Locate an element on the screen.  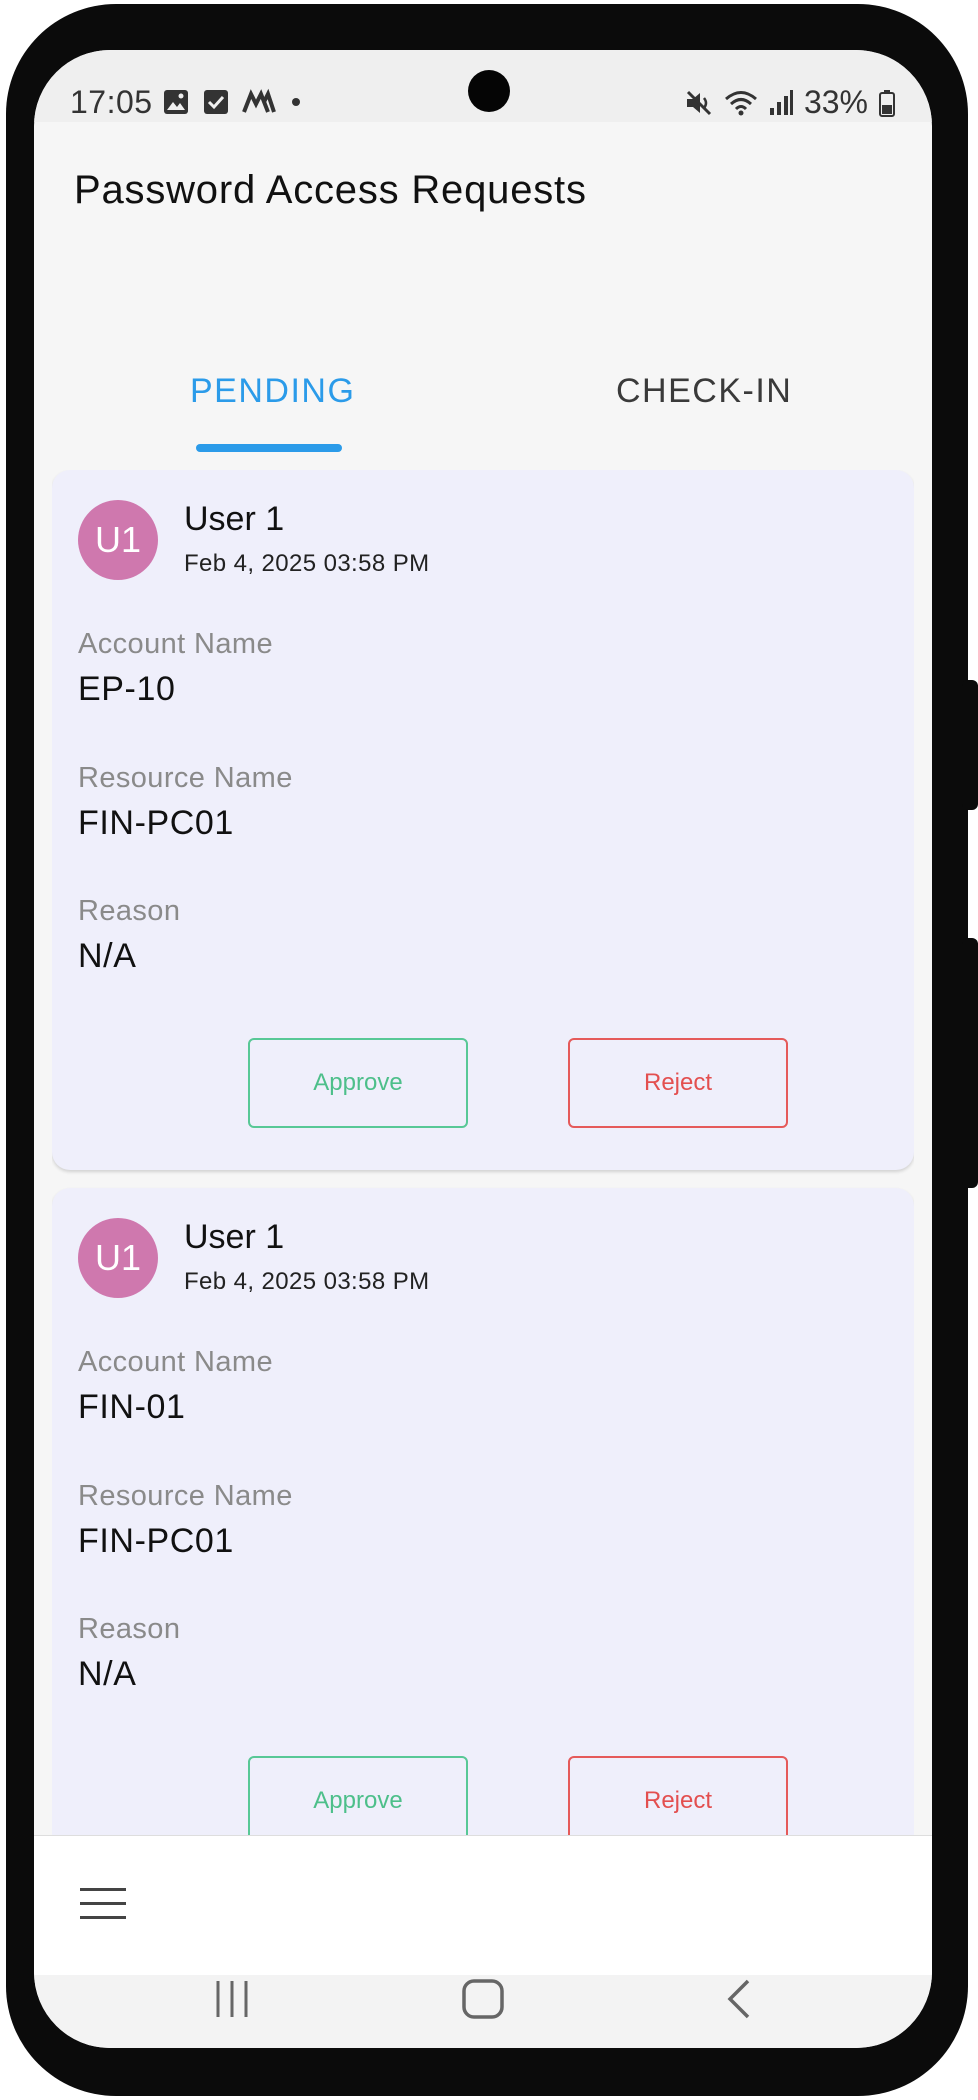
status-bar: 17:05 33% is located at coordinates (483, 86).